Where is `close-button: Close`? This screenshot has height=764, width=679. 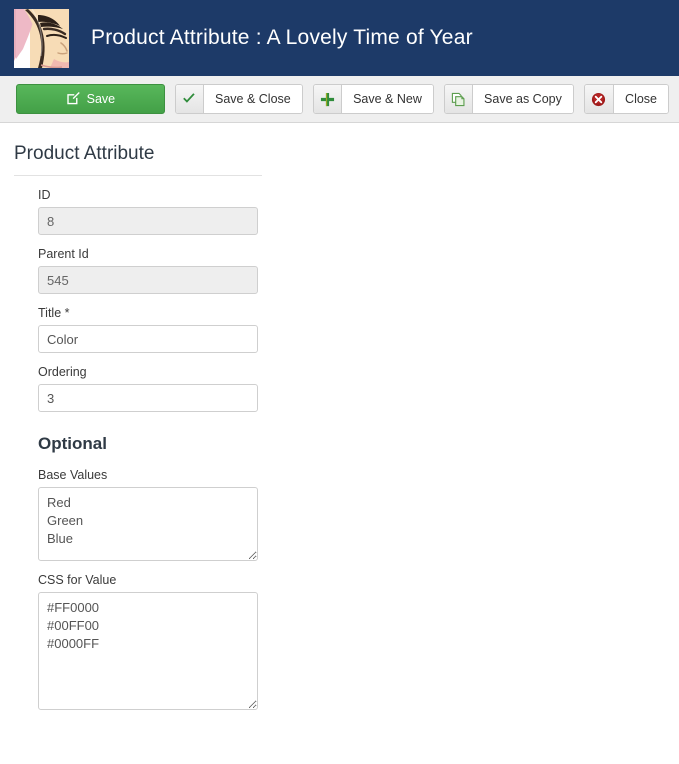
close-button: Close is located at coordinates (626, 99).